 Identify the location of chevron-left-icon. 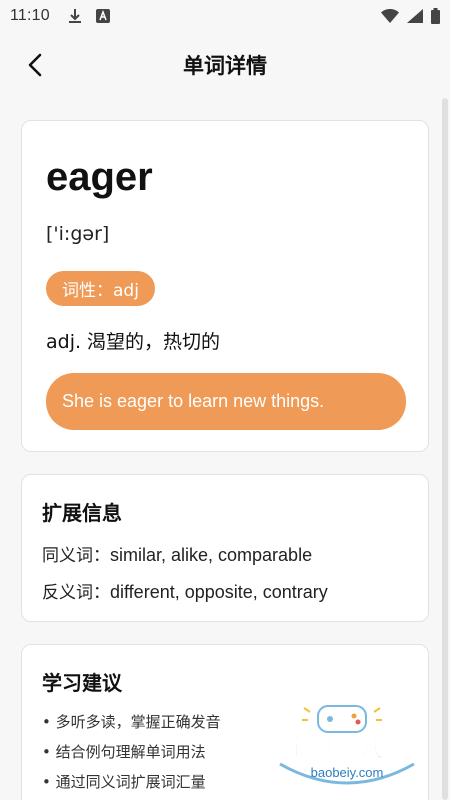
(35, 65).